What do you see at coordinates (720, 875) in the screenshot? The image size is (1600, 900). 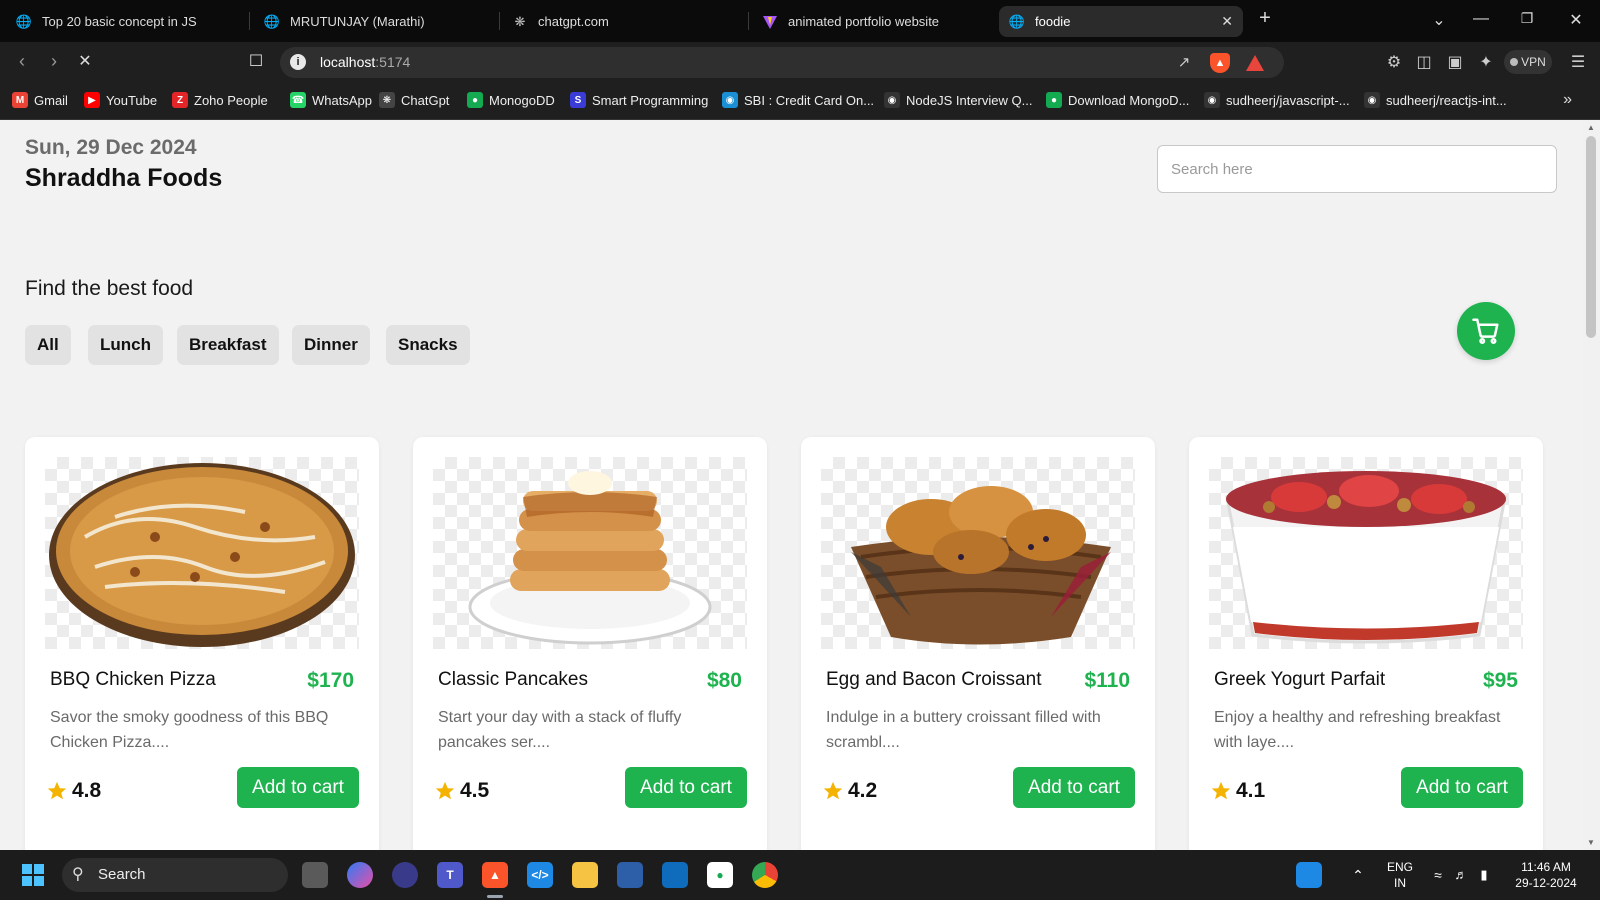 I see `mongodb-compass-icon: ●` at bounding box center [720, 875].